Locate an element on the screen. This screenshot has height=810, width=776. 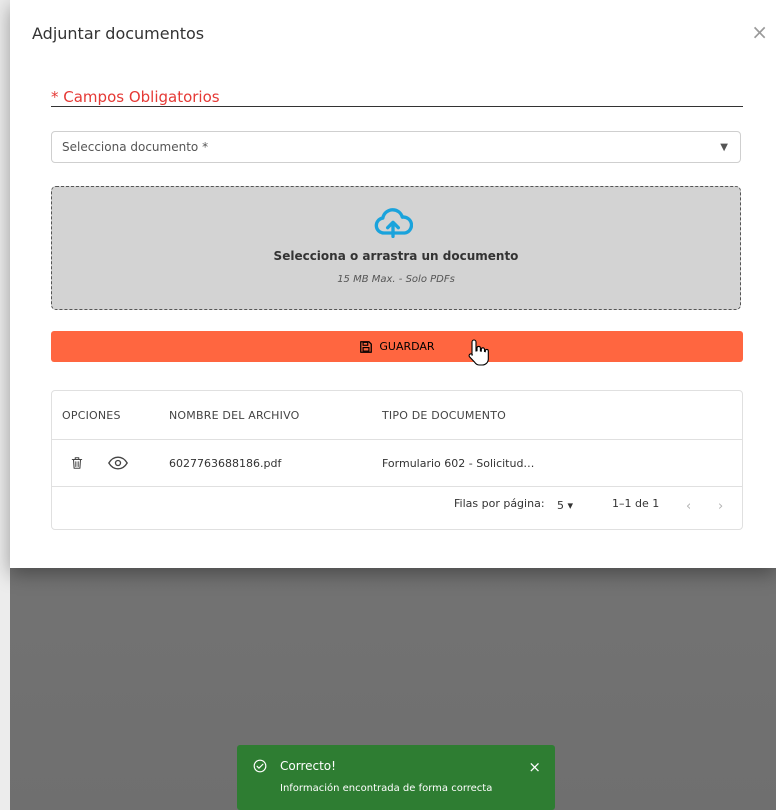
pagination-range: 1–1 de 1 is located at coordinates (636, 503).